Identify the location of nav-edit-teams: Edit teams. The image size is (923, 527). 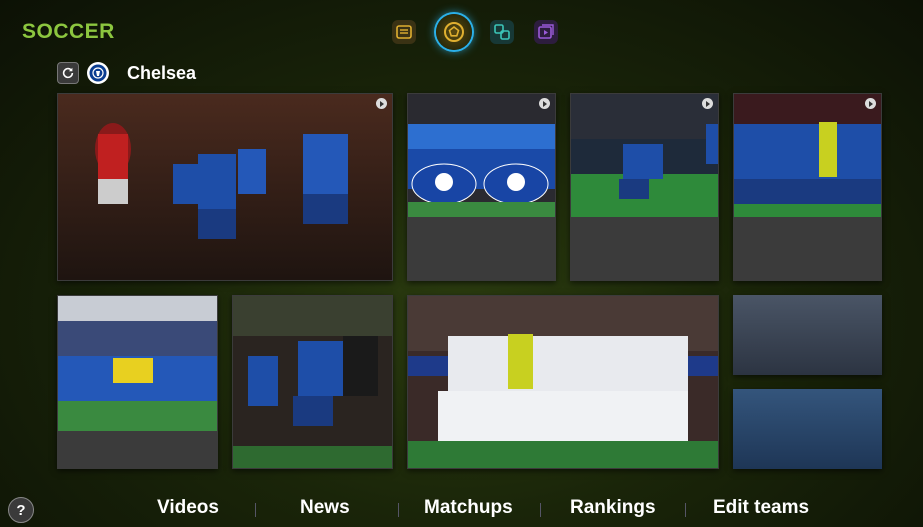
(761, 508).